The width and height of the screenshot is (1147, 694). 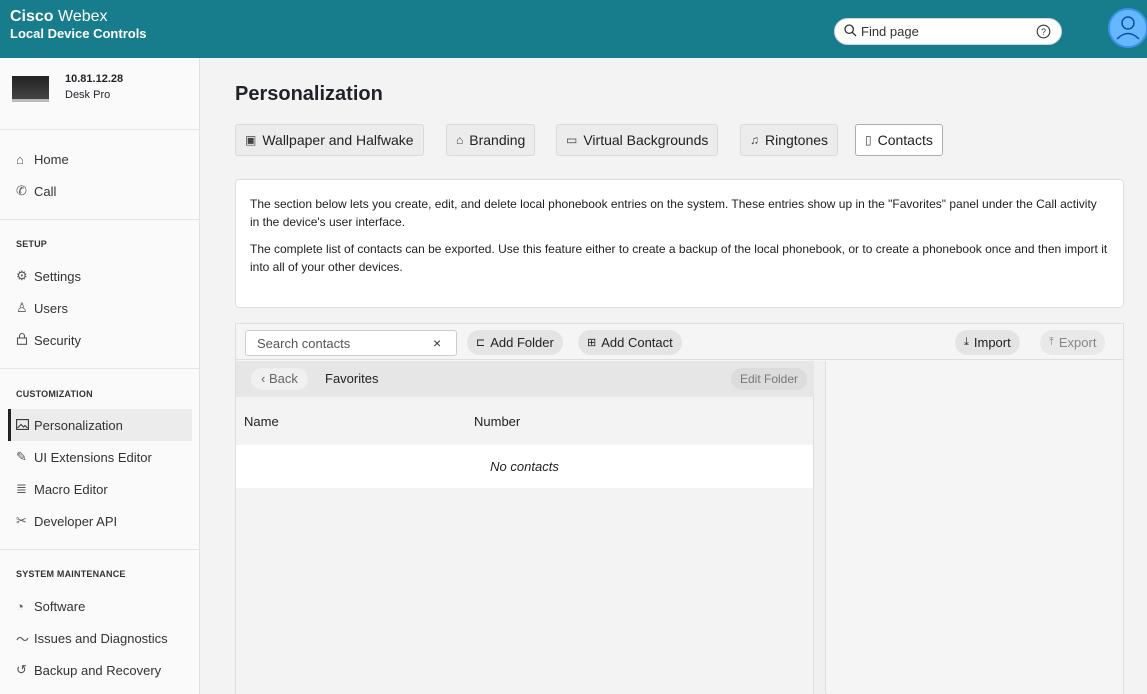 I want to click on sidebar-item-personalization: Personalization, so click(x=100, y=425).